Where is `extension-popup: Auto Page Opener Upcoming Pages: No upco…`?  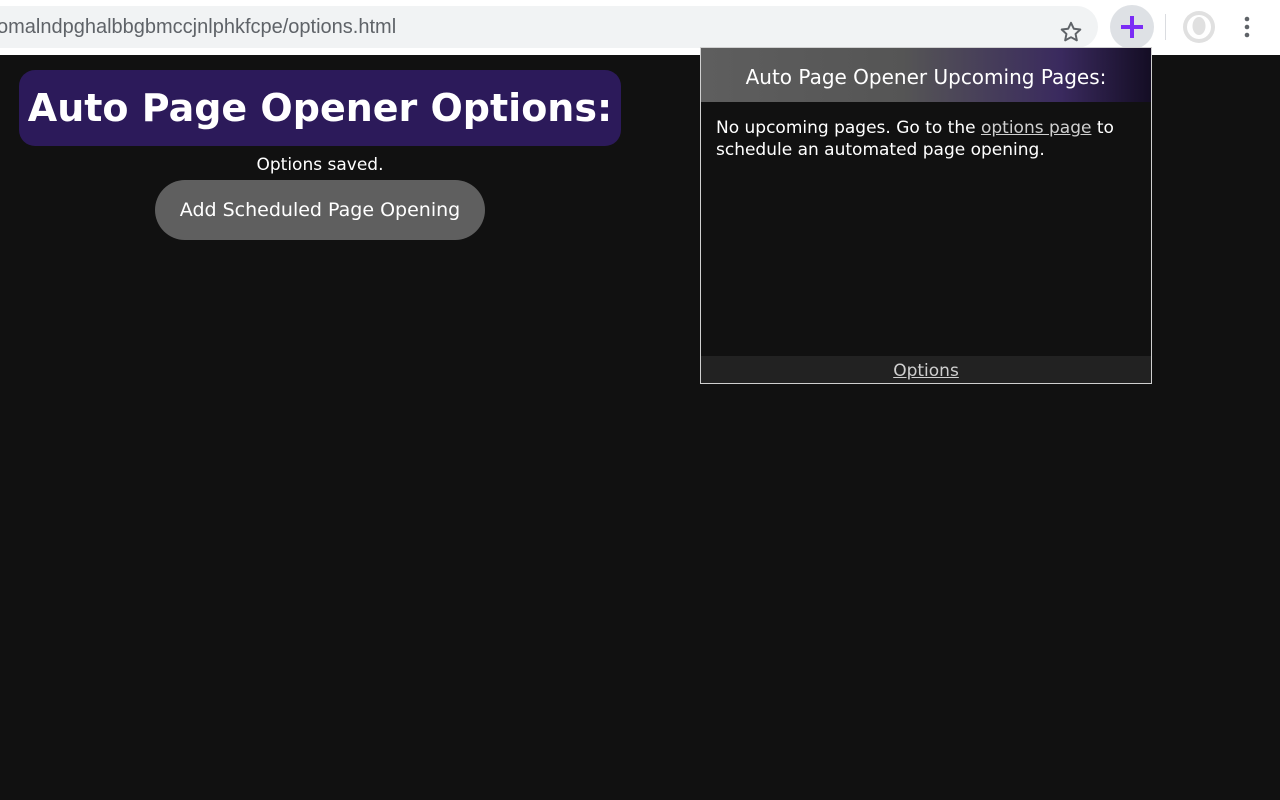 extension-popup: Auto Page Opener Upcoming Pages: No upco… is located at coordinates (926, 215).